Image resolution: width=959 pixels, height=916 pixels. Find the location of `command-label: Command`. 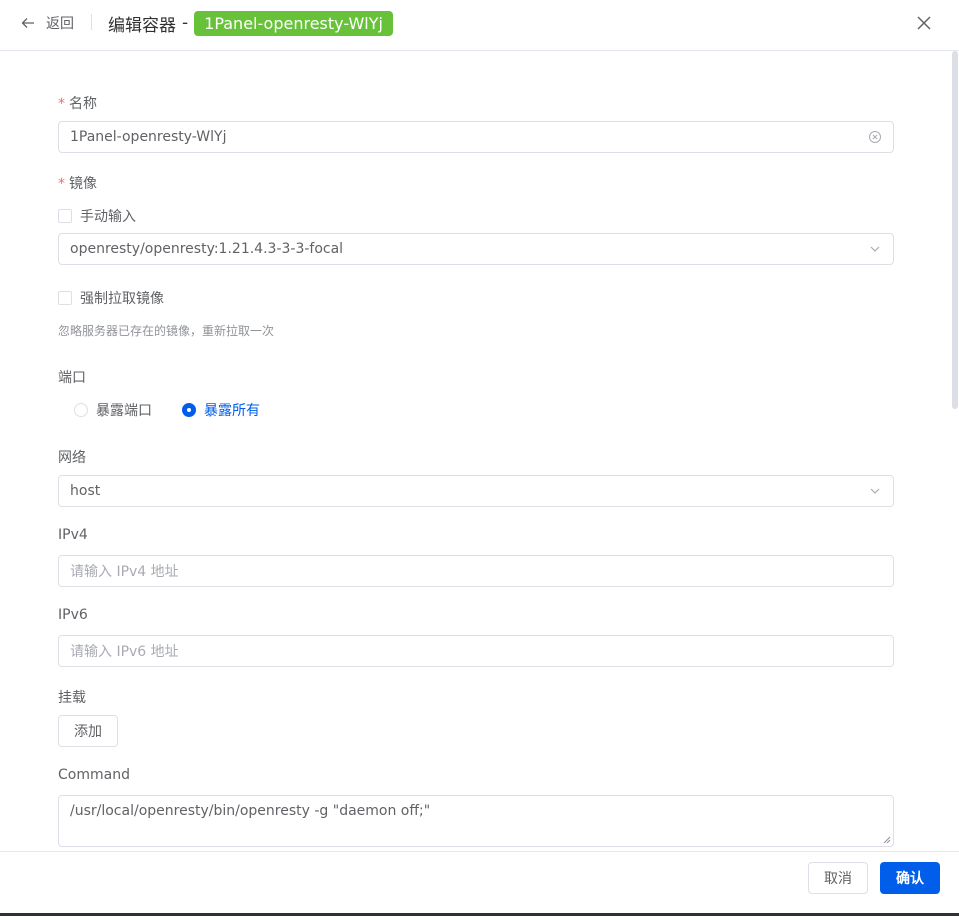

command-label: Command is located at coordinates (94, 775).